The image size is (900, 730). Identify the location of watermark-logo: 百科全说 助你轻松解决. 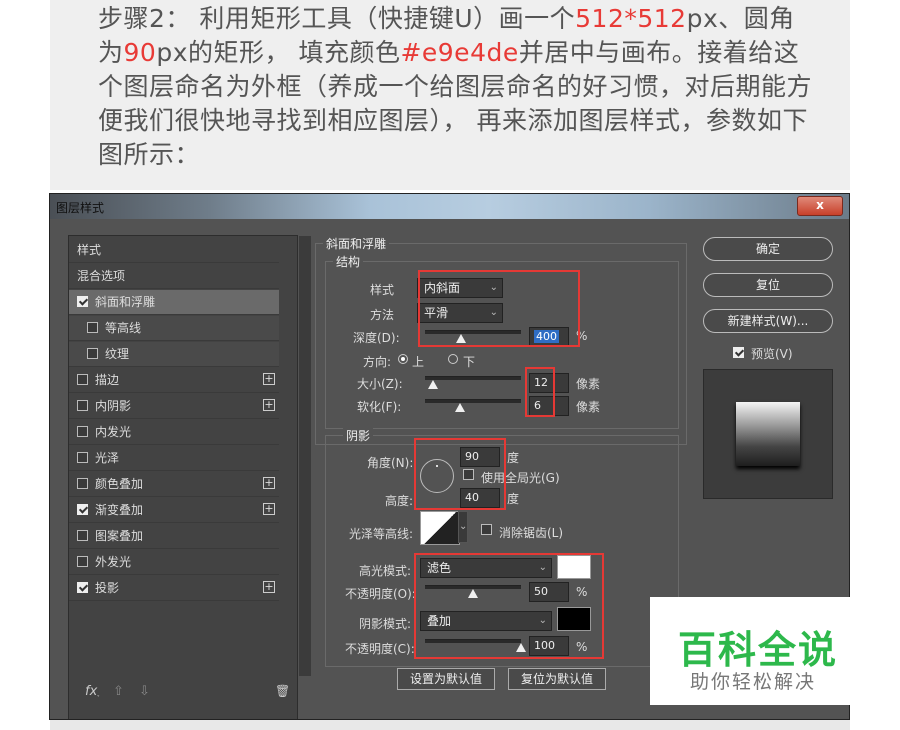
(750, 651).